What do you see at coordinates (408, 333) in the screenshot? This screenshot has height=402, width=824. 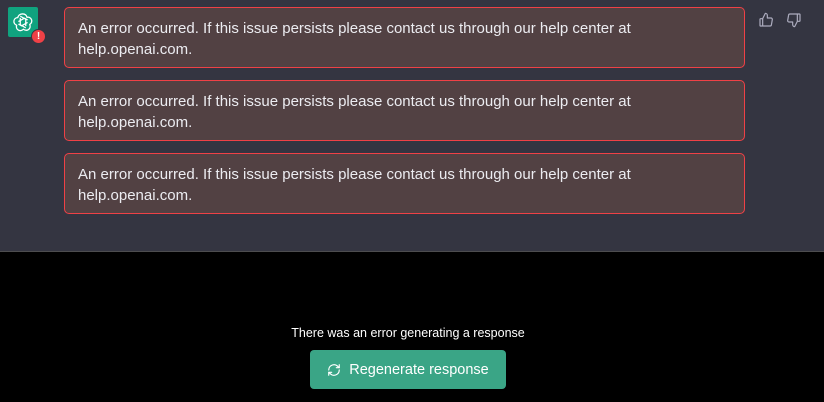 I see `generation-error-text: There was an error generating a response` at bounding box center [408, 333].